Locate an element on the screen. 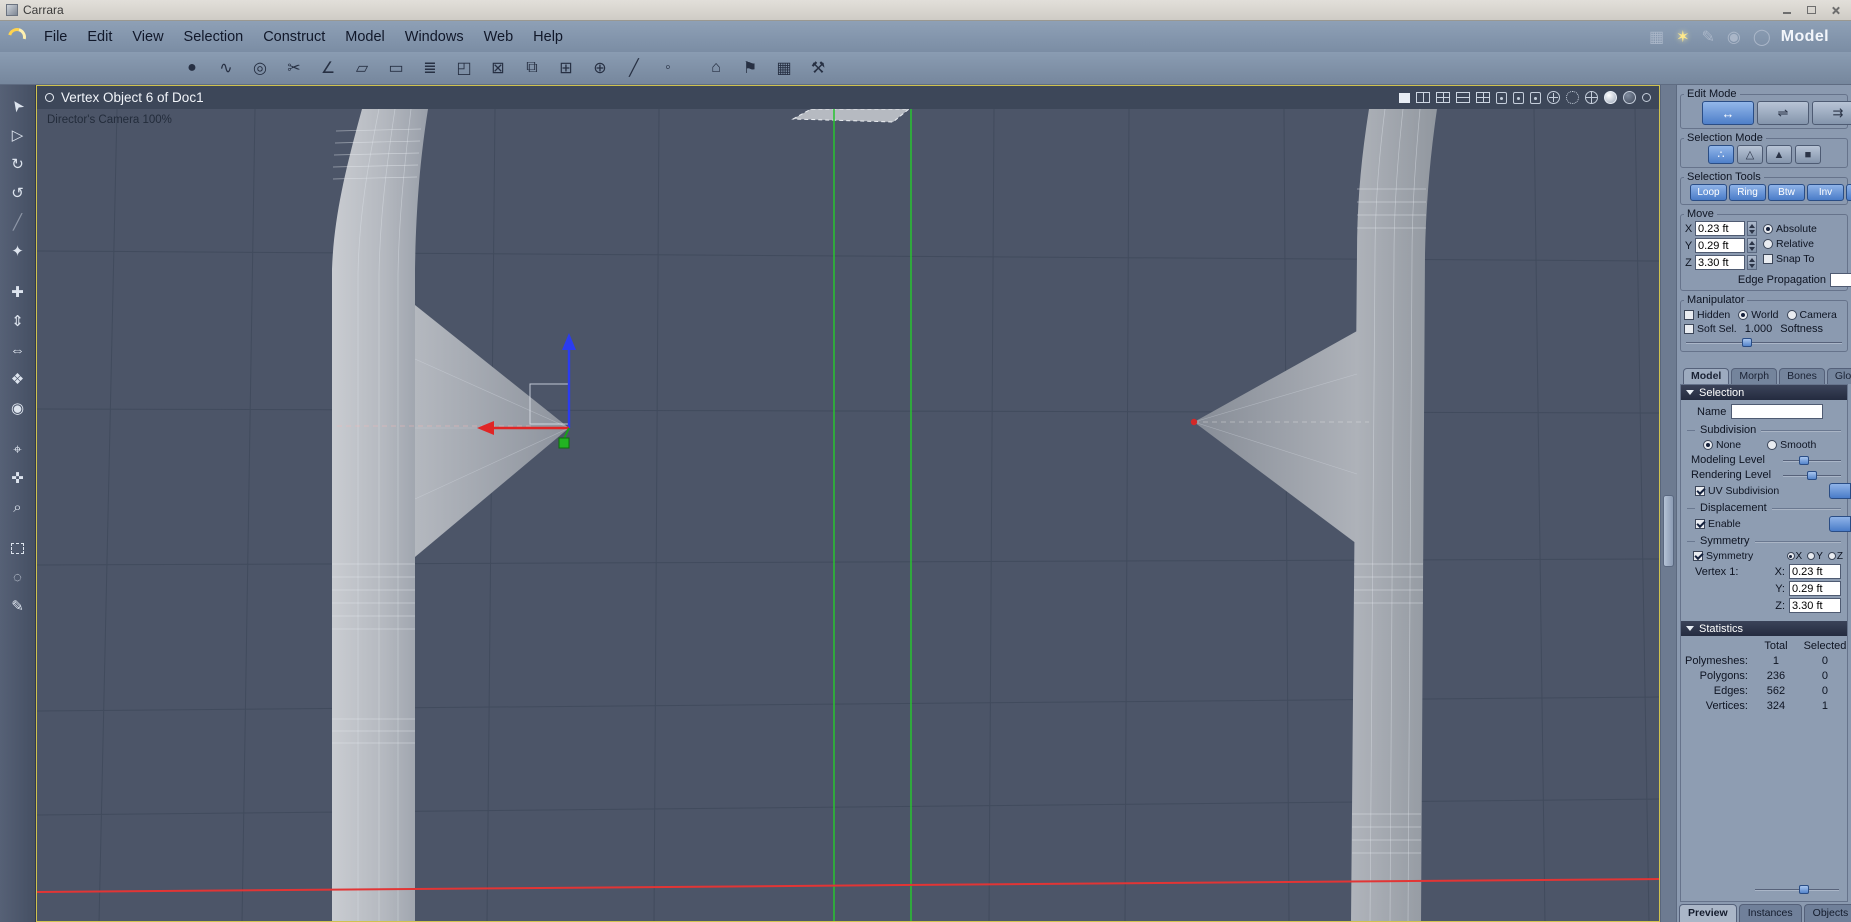 The image size is (1851, 922). layout-four-pane-icon is located at coordinates (1443, 97).